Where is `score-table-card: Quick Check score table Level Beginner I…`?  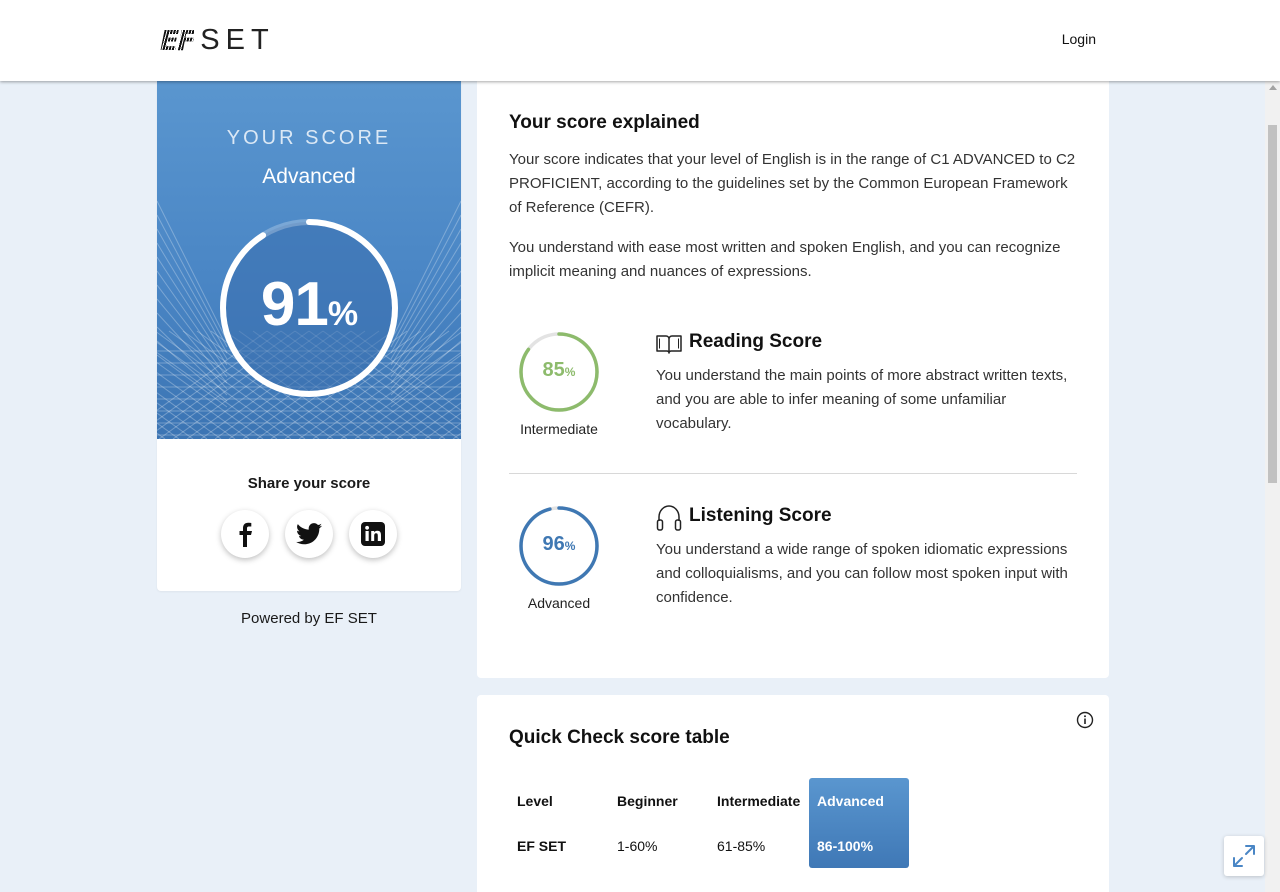
score-table-card: Quick Check score table Level Beginner I… is located at coordinates (793, 793).